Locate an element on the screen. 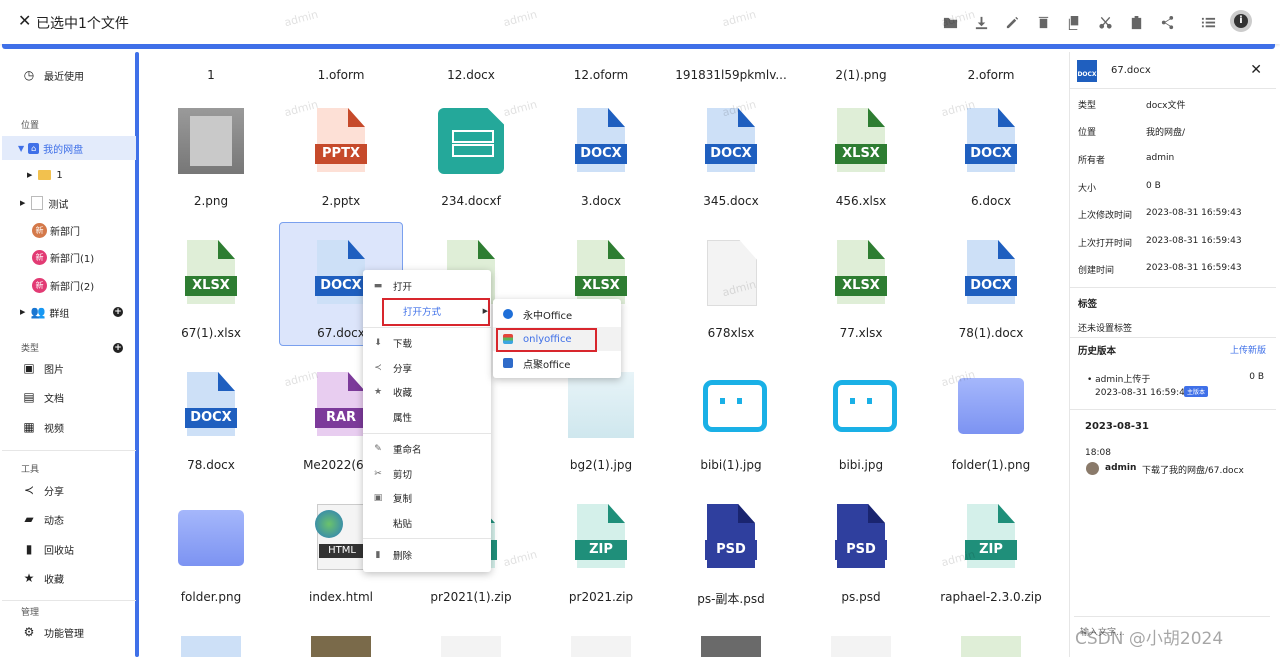  menu-item-delete: ▮ 删除 is located at coordinates (427, 555).